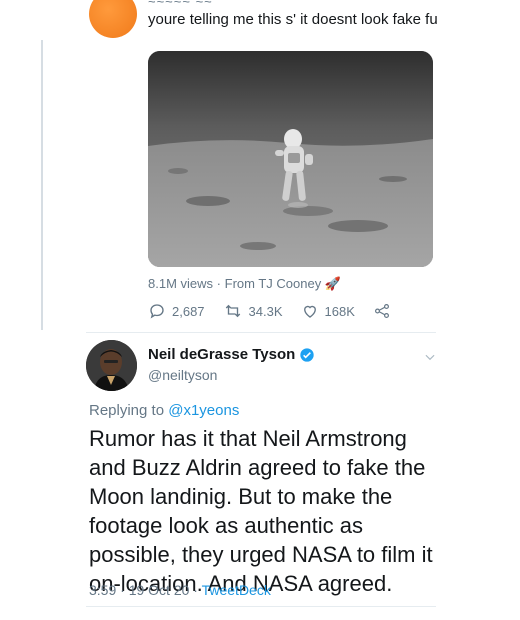 The height and width of the screenshot is (620, 520). Describe the element at coordinates (232, 311) in the screenshot. I see `retweet-icon` at that location.